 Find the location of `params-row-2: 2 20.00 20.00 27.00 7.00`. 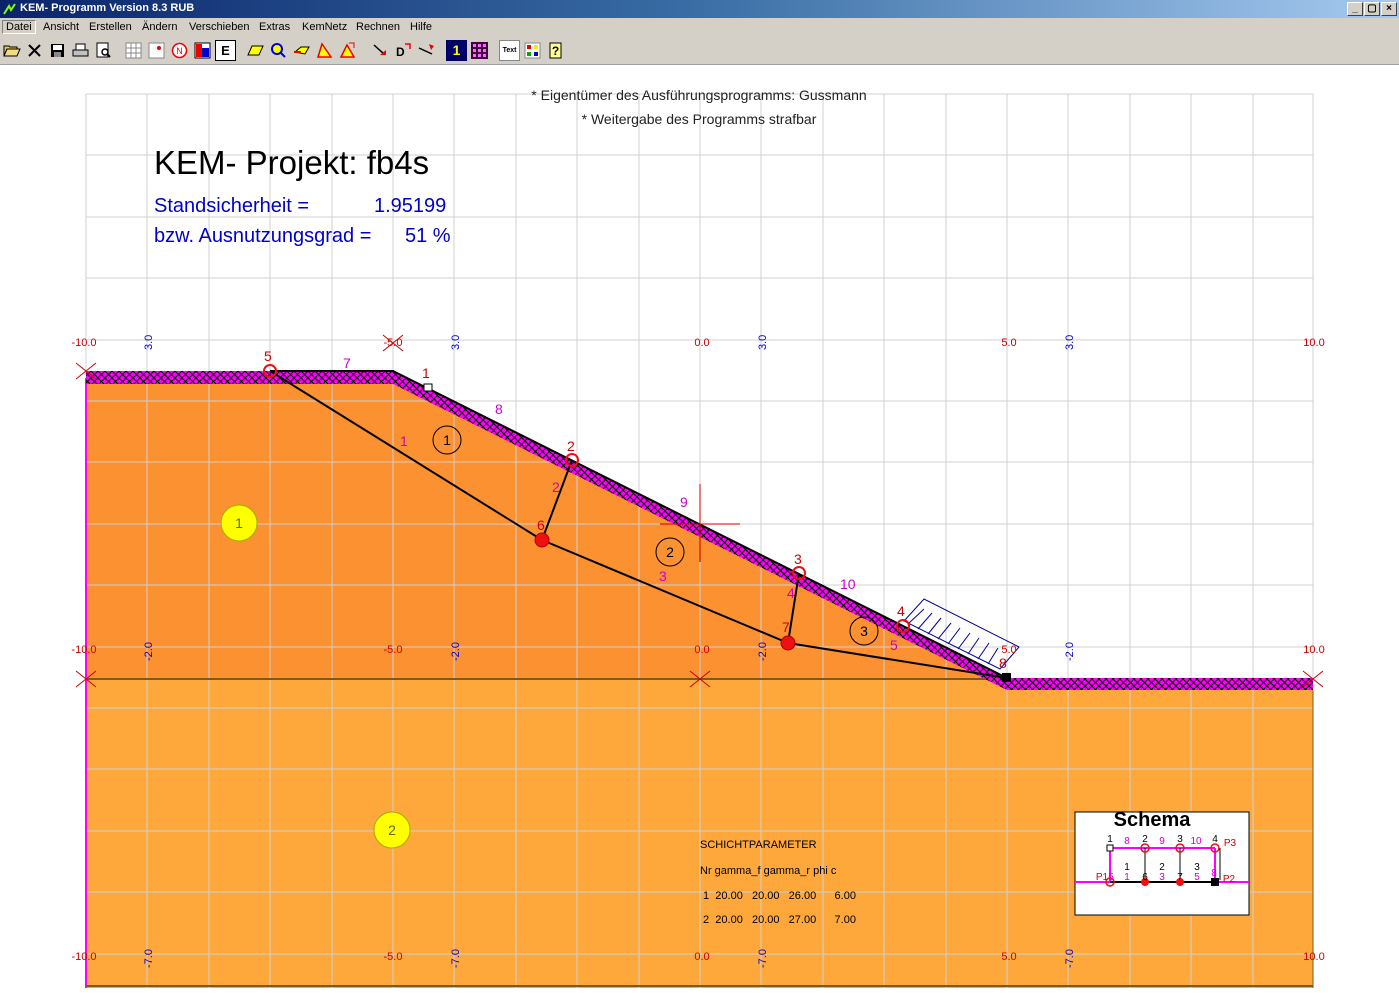

params-row-2: 2 20.00 20.00 27.00 7.00 is located at coordinates (778, 920).